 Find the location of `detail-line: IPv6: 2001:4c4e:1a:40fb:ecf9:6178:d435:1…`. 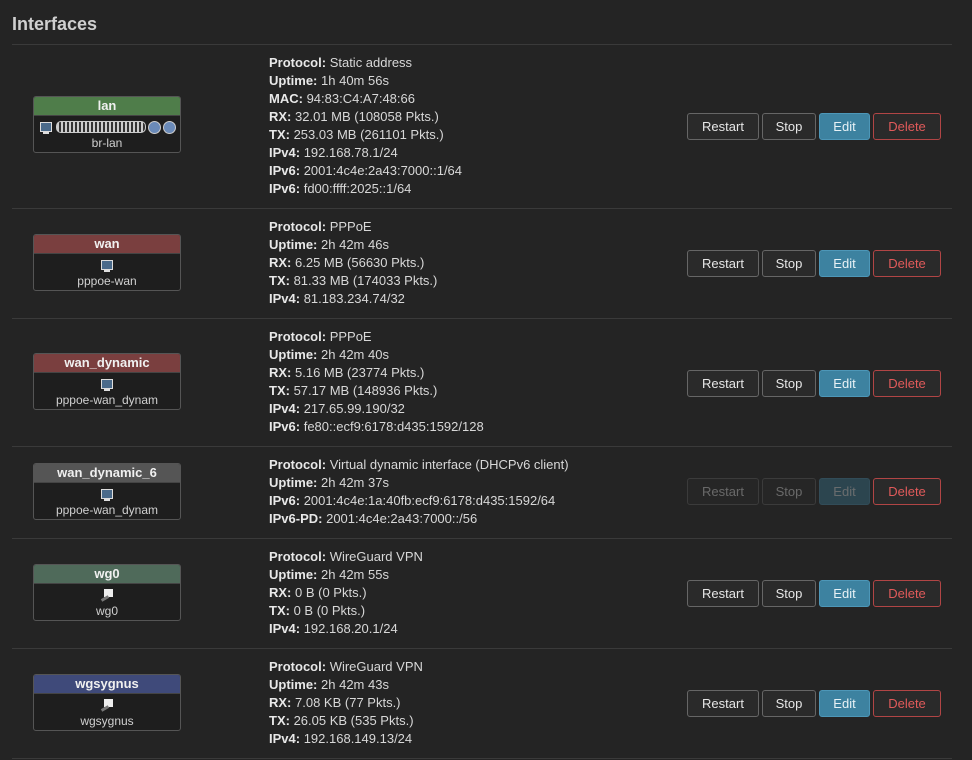

detail-line: IPv6: 2001:4c4e:1a:40fb:ecf9:6178:d435:1… is located at coordinates (419, 501).